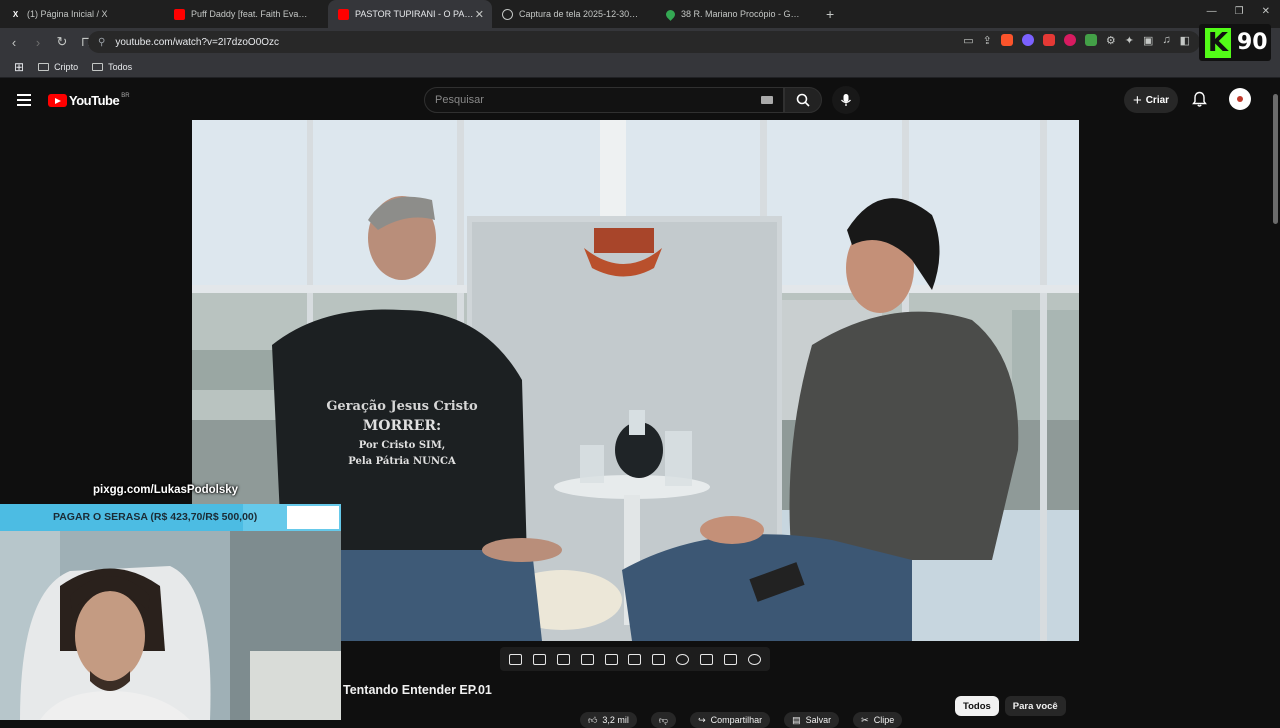 The height and width of the screenshot is (728, 1280). I want to click on tab-label: Captura de tela 2025-12-30 172756, so click(579, 14).